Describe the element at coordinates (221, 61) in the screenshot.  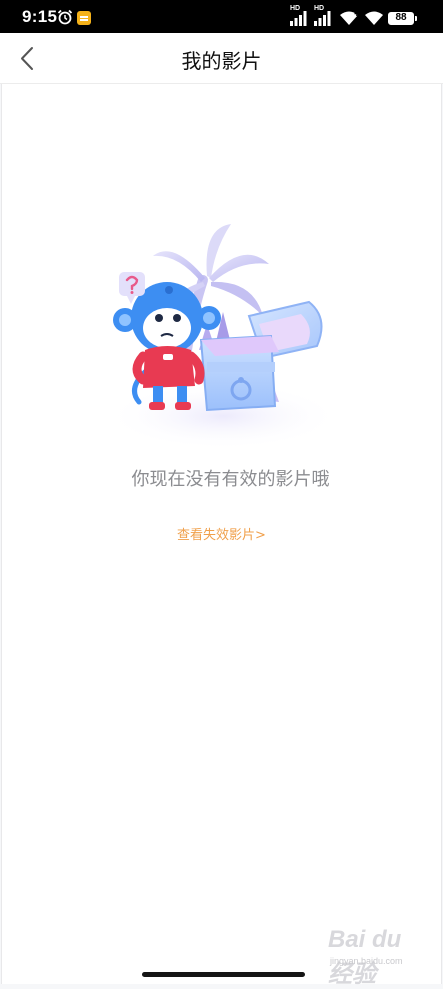
I see `page-title: 我的影片` at that location.